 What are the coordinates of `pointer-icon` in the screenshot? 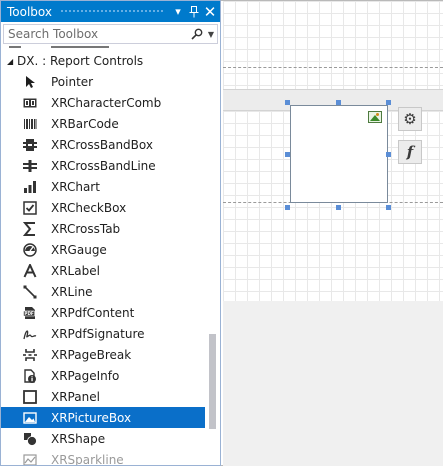 It's located at (26, 81).